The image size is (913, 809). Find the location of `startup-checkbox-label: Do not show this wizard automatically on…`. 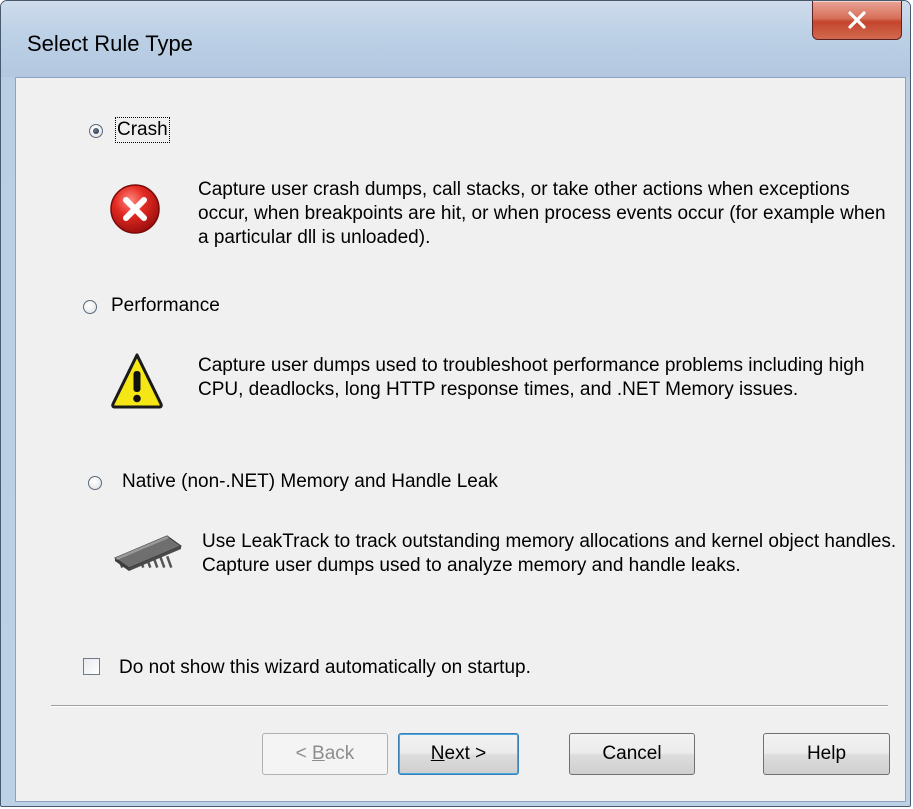

startup-checkbox-label: Do not show this wizard automatically on… is located at coordinates (325, 668).